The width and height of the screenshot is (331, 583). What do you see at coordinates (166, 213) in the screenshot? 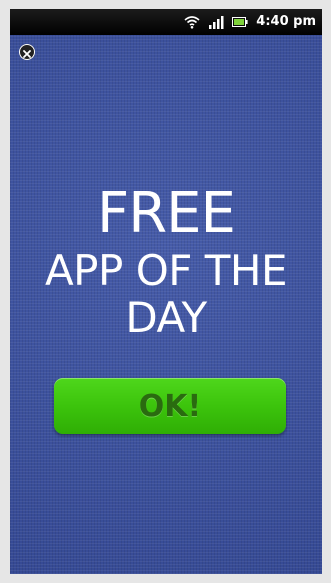
I see `headline-free: FREE` at bounding box center [166, 213].